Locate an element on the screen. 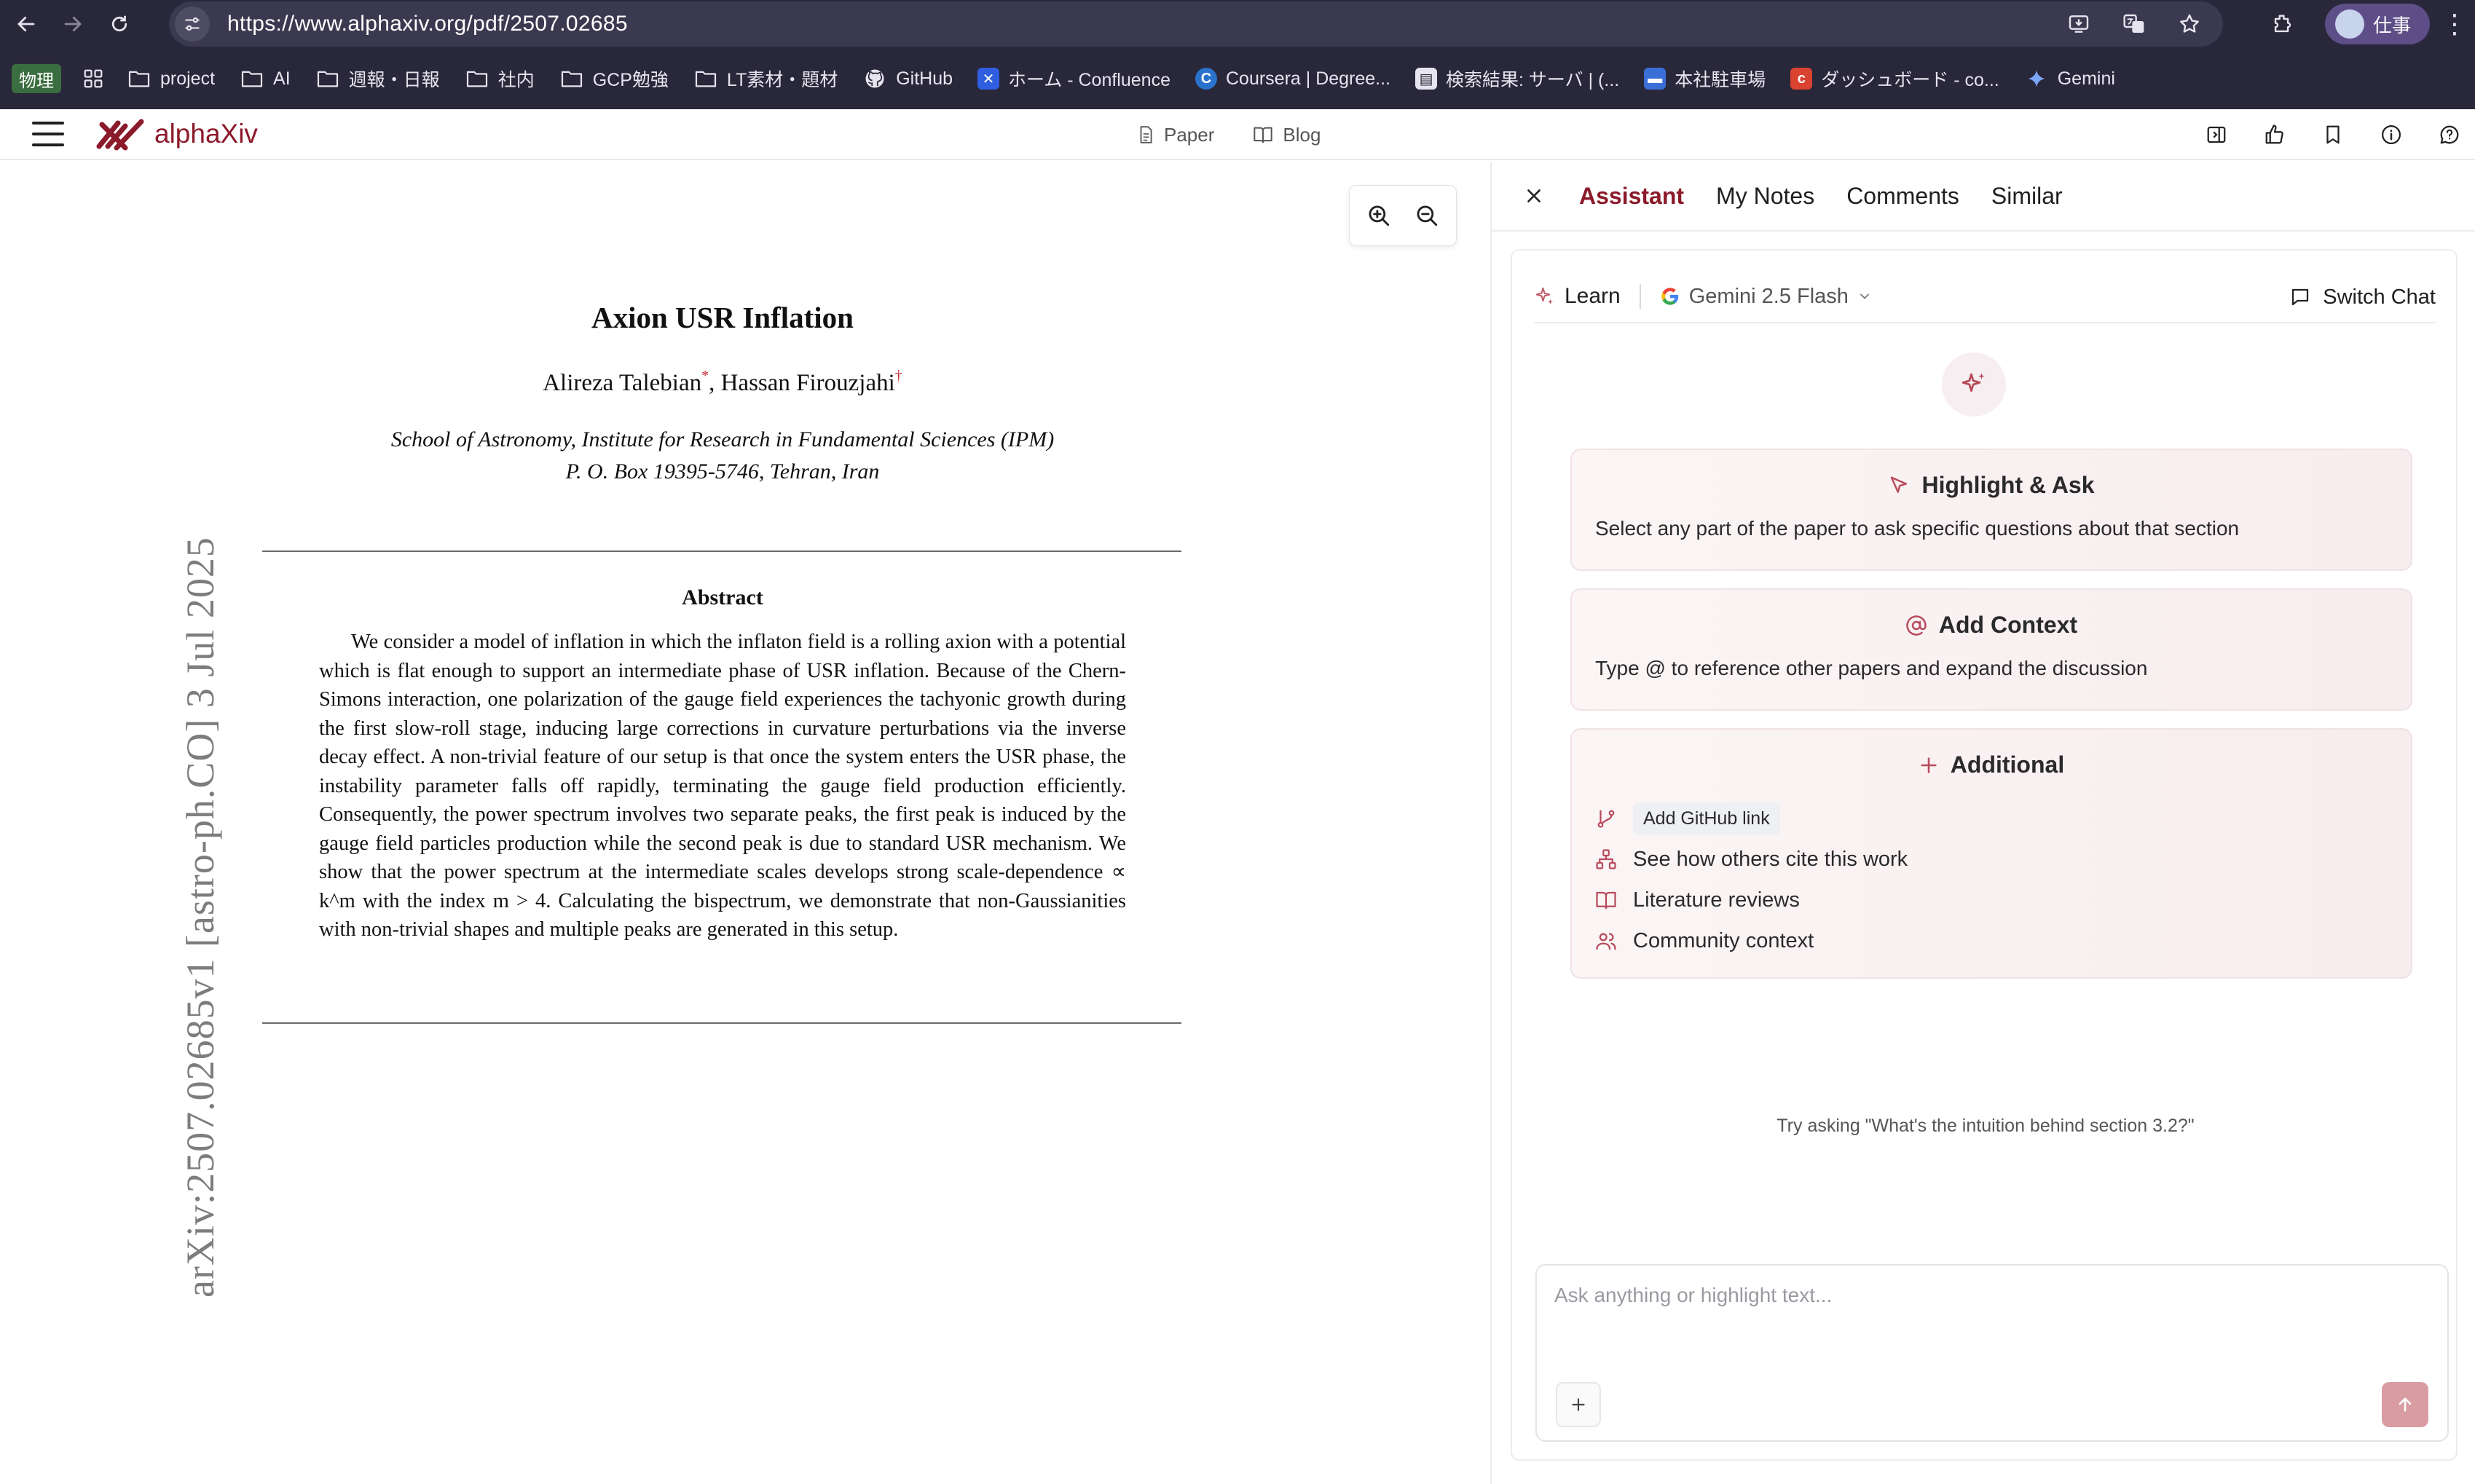 The height and width of the screenshot is (1484, 2475). bookmark-lt-materials: LT素材・題材 is located at coordinates (765, 79).